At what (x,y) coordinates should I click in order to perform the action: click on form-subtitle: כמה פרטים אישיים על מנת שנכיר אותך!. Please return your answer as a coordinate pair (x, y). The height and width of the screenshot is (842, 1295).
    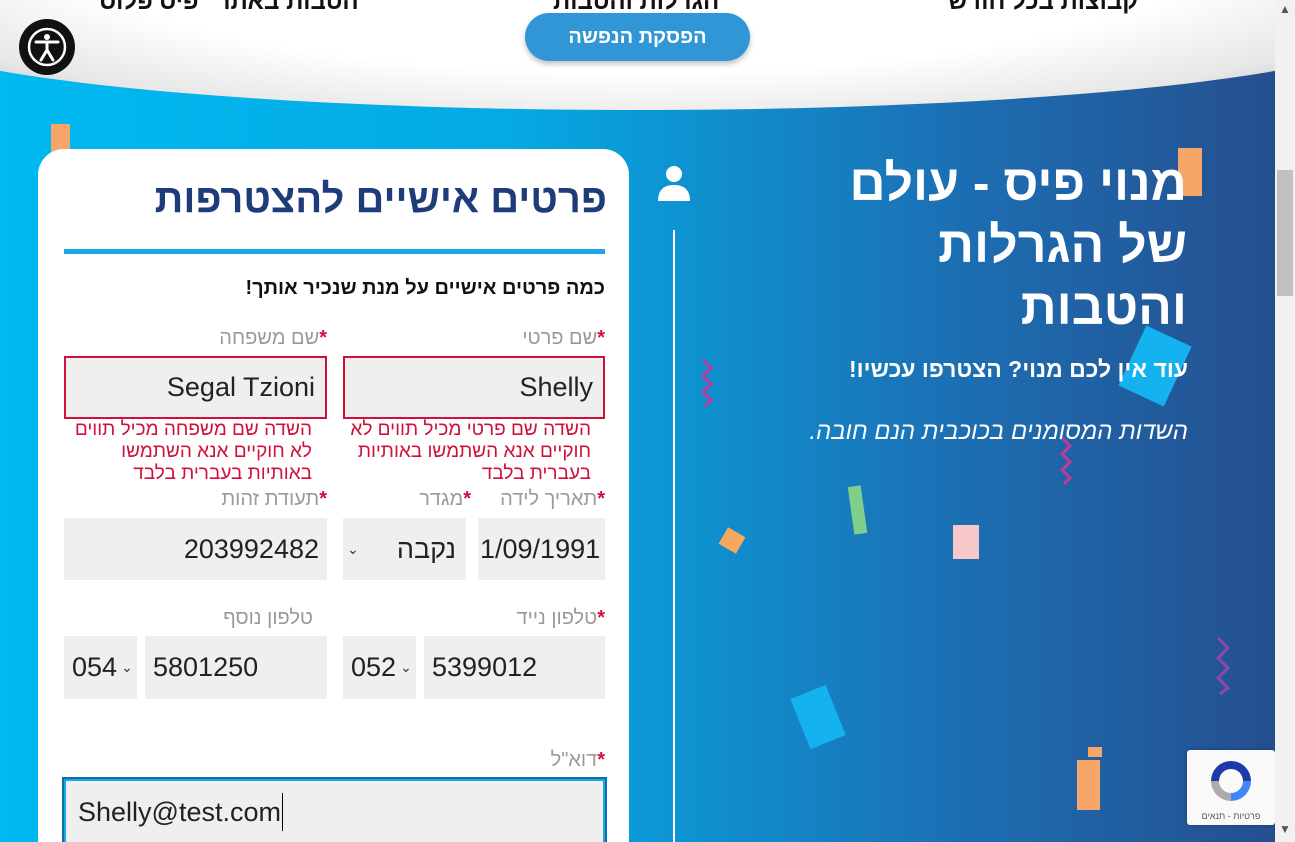
    Looking at the image, I should click on (425, 288).